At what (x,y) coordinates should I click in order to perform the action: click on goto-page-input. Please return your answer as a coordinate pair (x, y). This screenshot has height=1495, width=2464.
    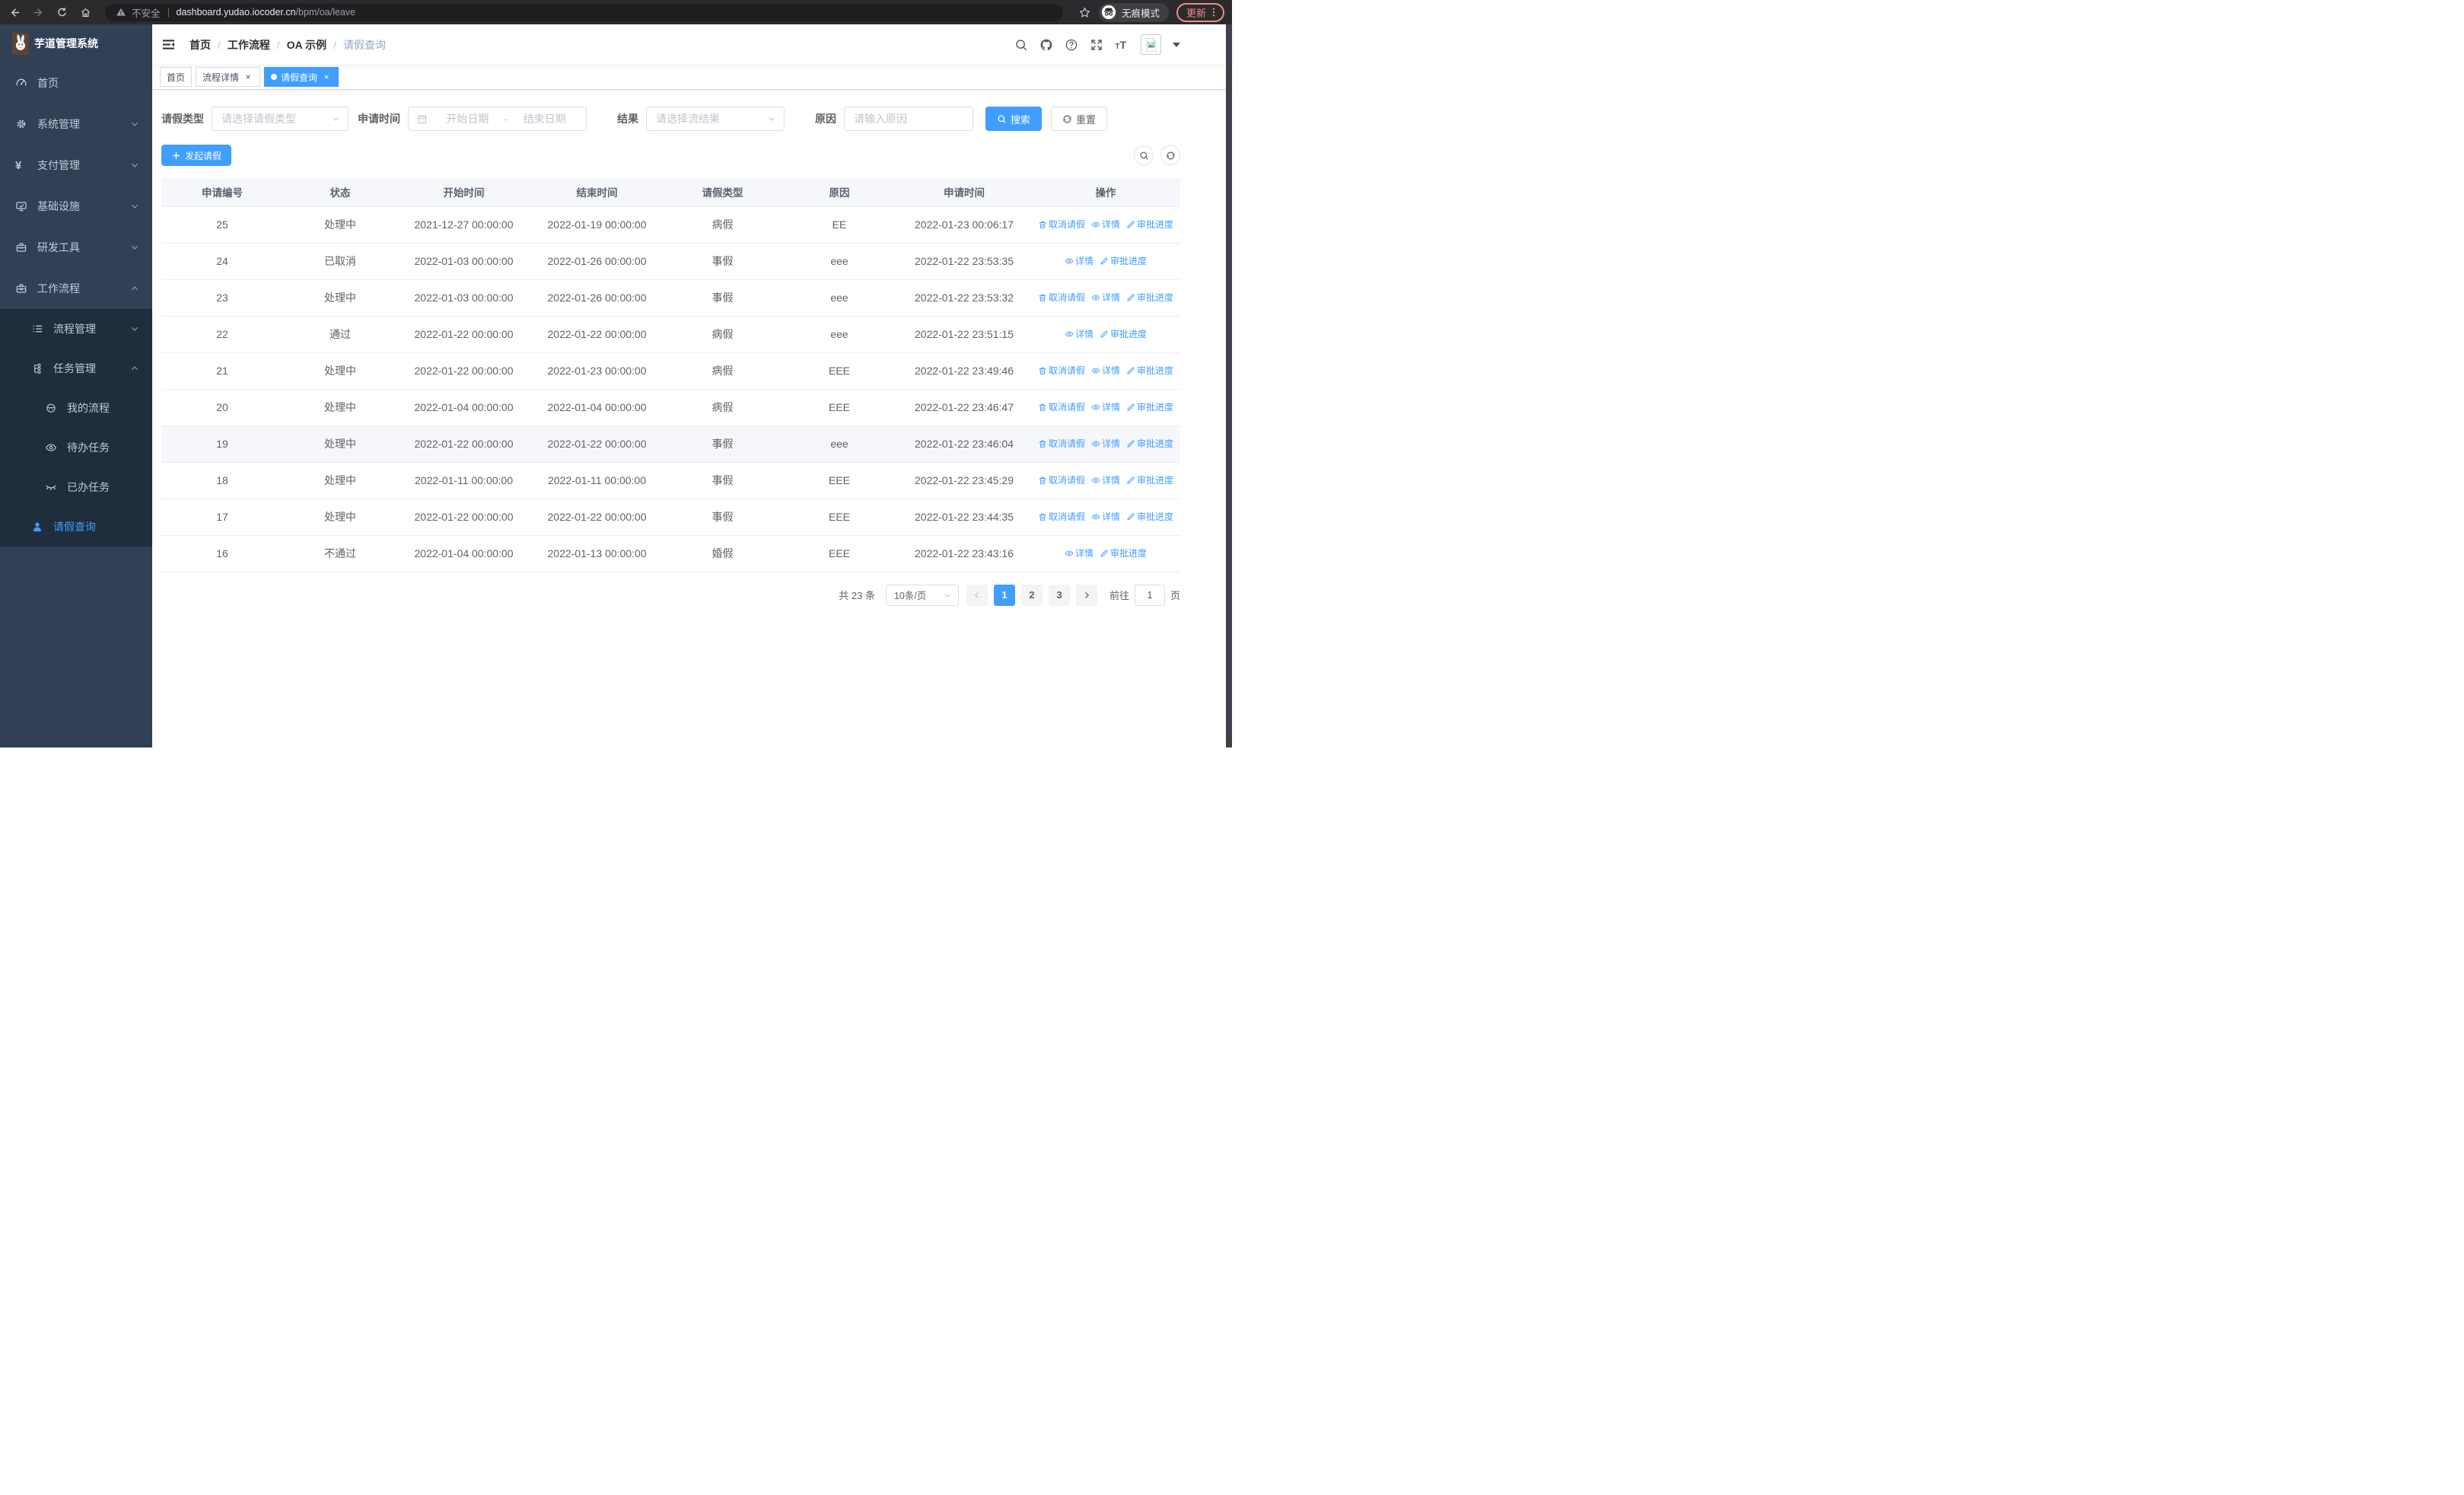
    Looking at the image, I should click on (1149, 595).